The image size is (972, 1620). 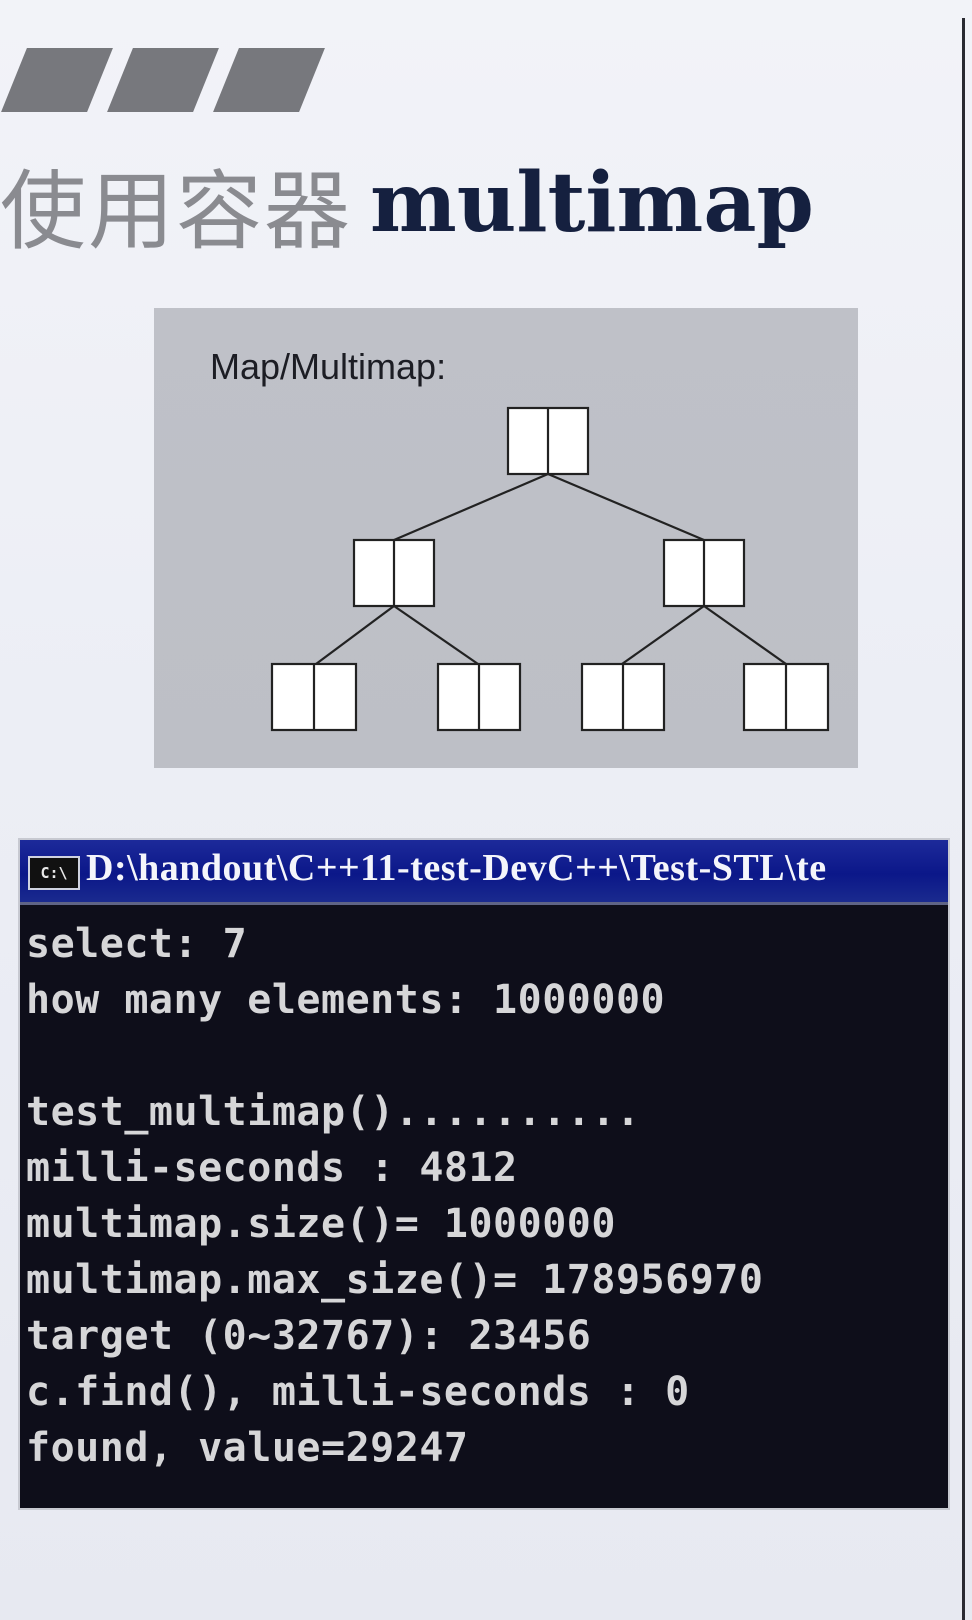 What do you see at coordinates (963, 819) in the screenshot?
I see `slide-edge-divider` at bounding box center [963, 819].